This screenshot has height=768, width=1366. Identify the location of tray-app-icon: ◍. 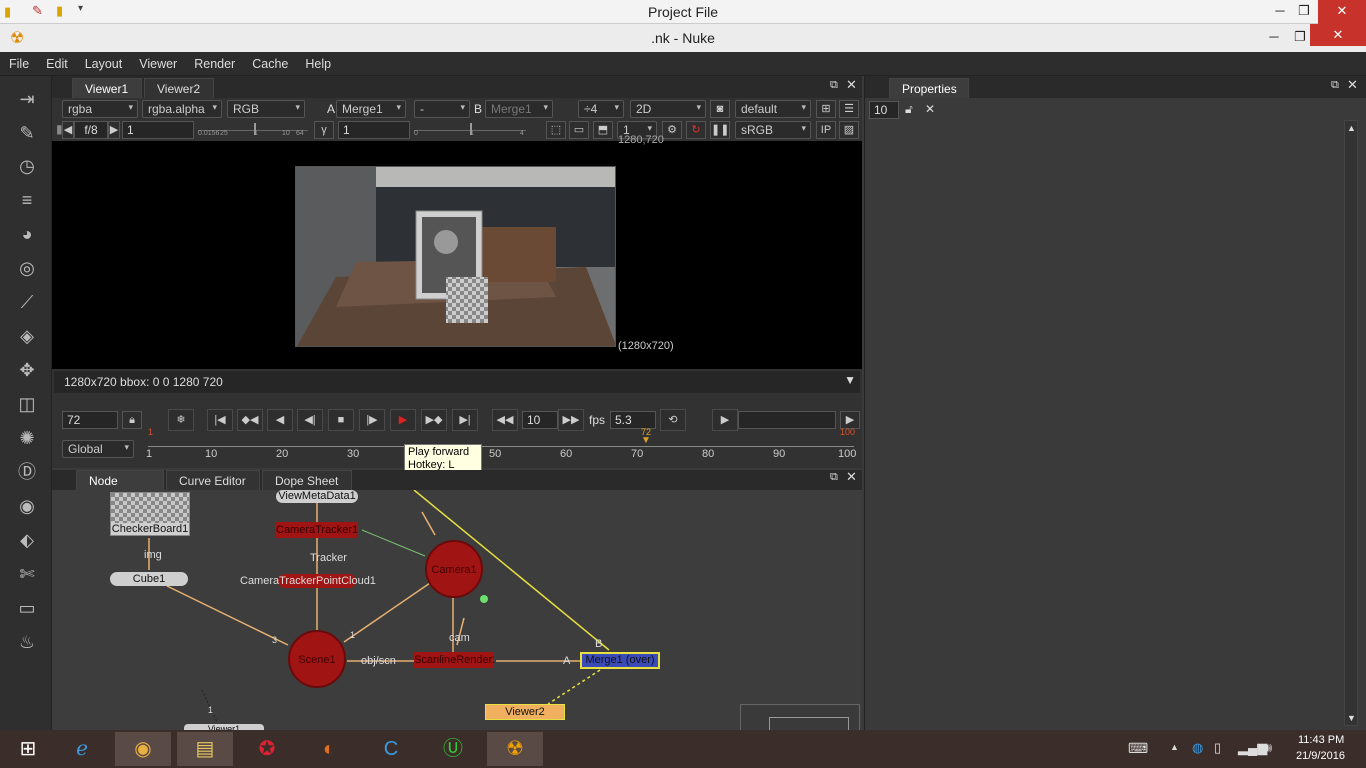
(1197, 748).